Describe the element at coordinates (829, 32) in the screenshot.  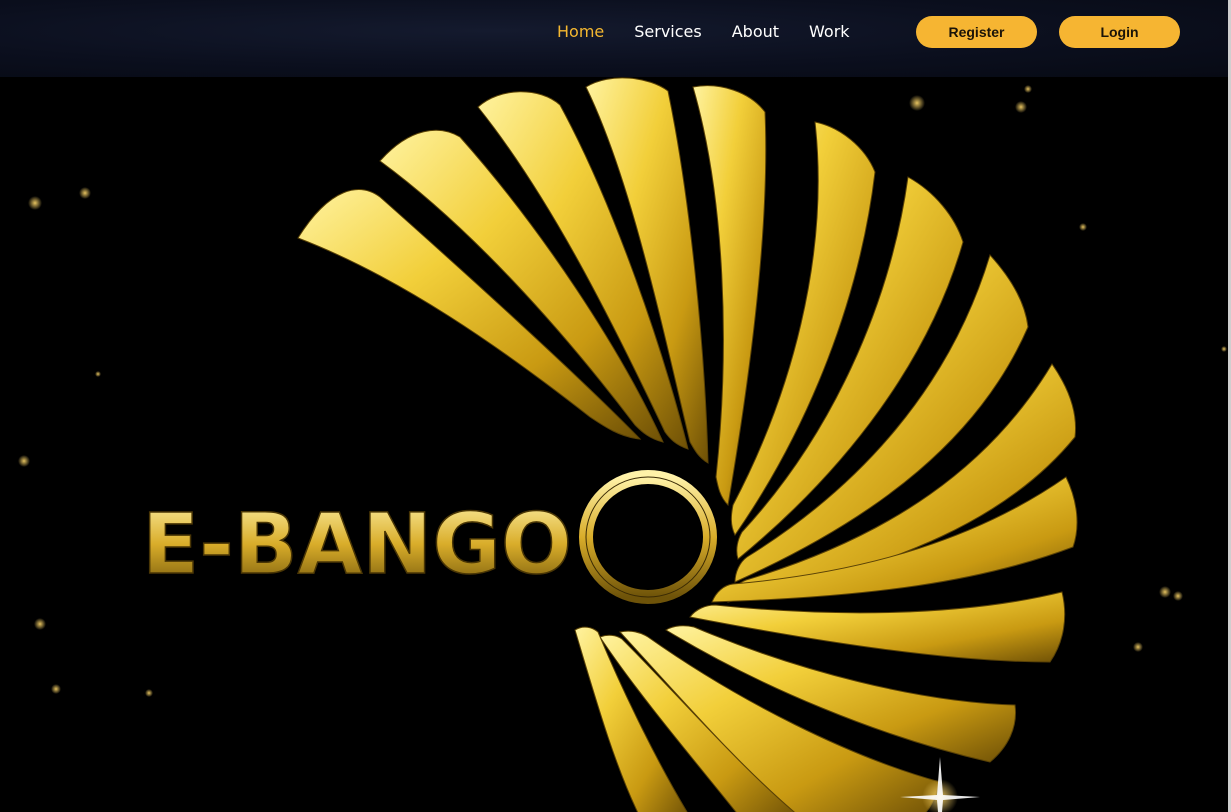
I see `nav-work-link: Work` at that location.